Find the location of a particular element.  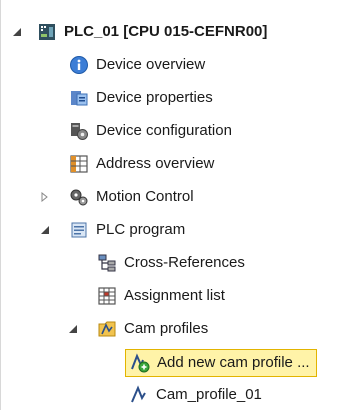

motion-gears-icon is located at coordinates (79, 197).